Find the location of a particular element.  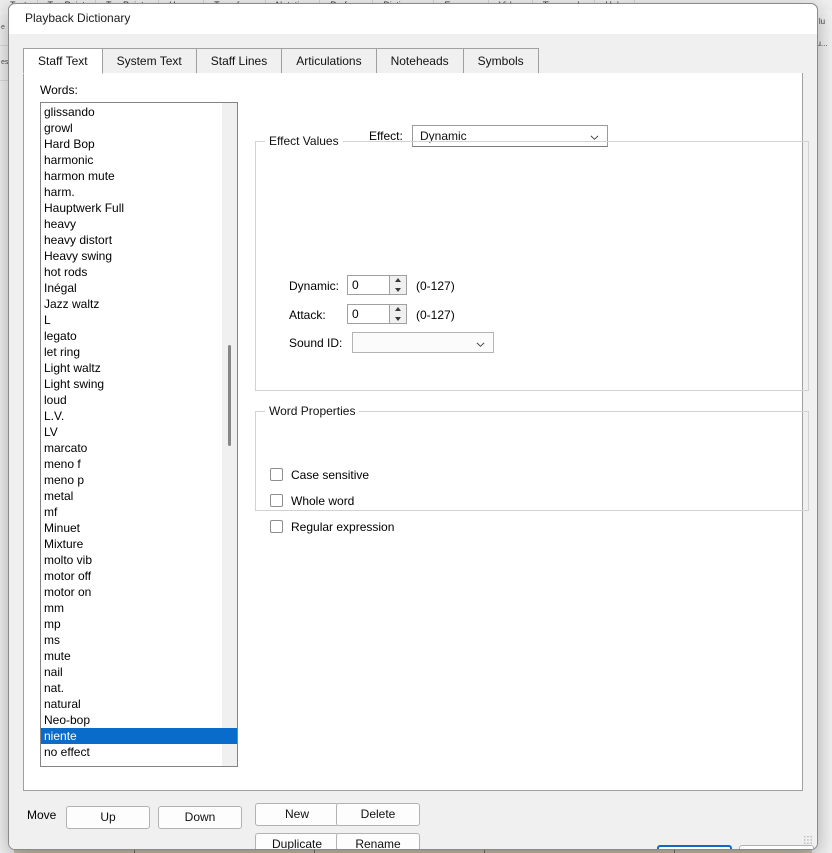

new-button: New is located at coordinates (297, 814).